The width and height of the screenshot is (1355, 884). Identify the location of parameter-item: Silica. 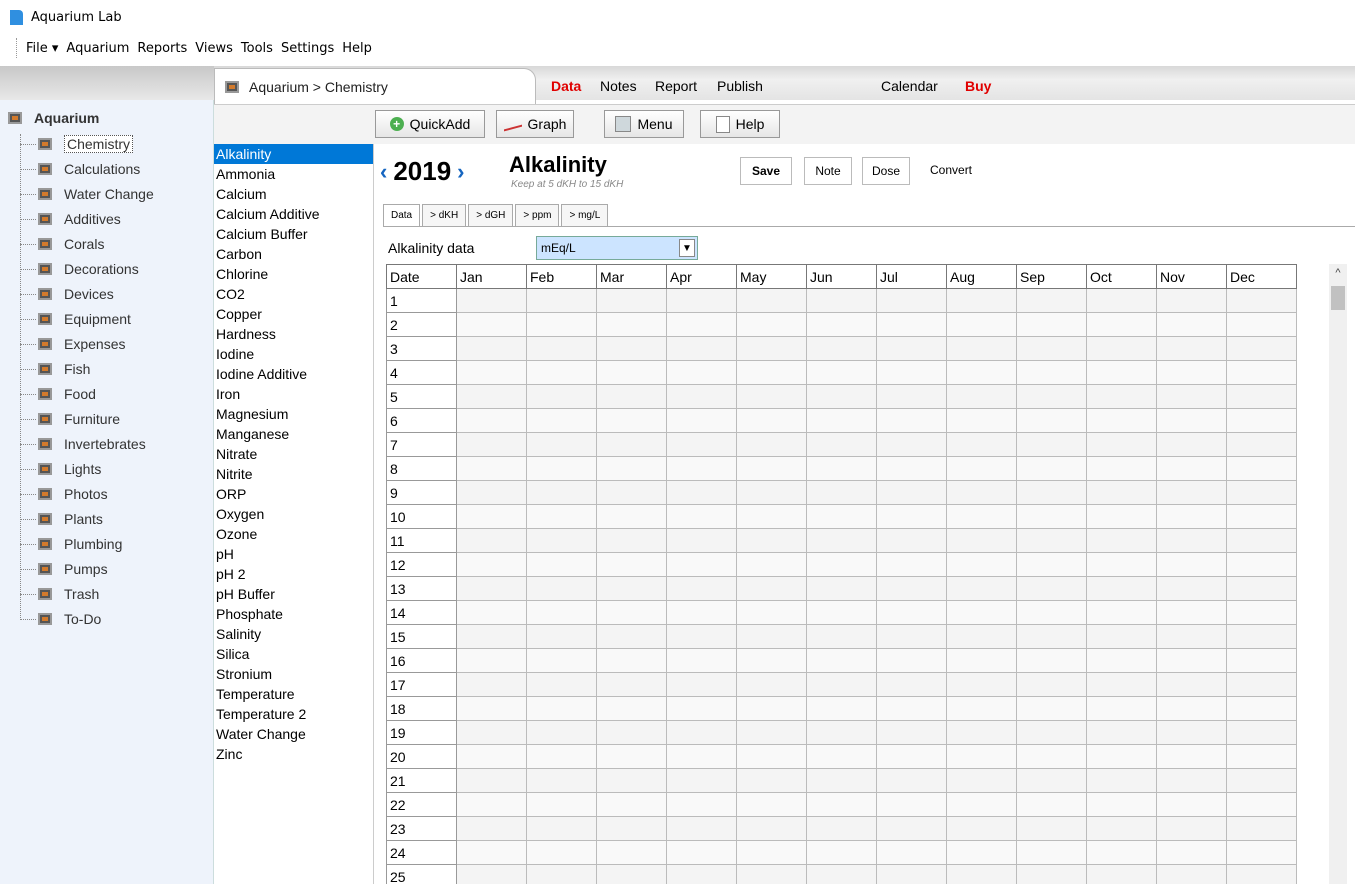
(293, 654).